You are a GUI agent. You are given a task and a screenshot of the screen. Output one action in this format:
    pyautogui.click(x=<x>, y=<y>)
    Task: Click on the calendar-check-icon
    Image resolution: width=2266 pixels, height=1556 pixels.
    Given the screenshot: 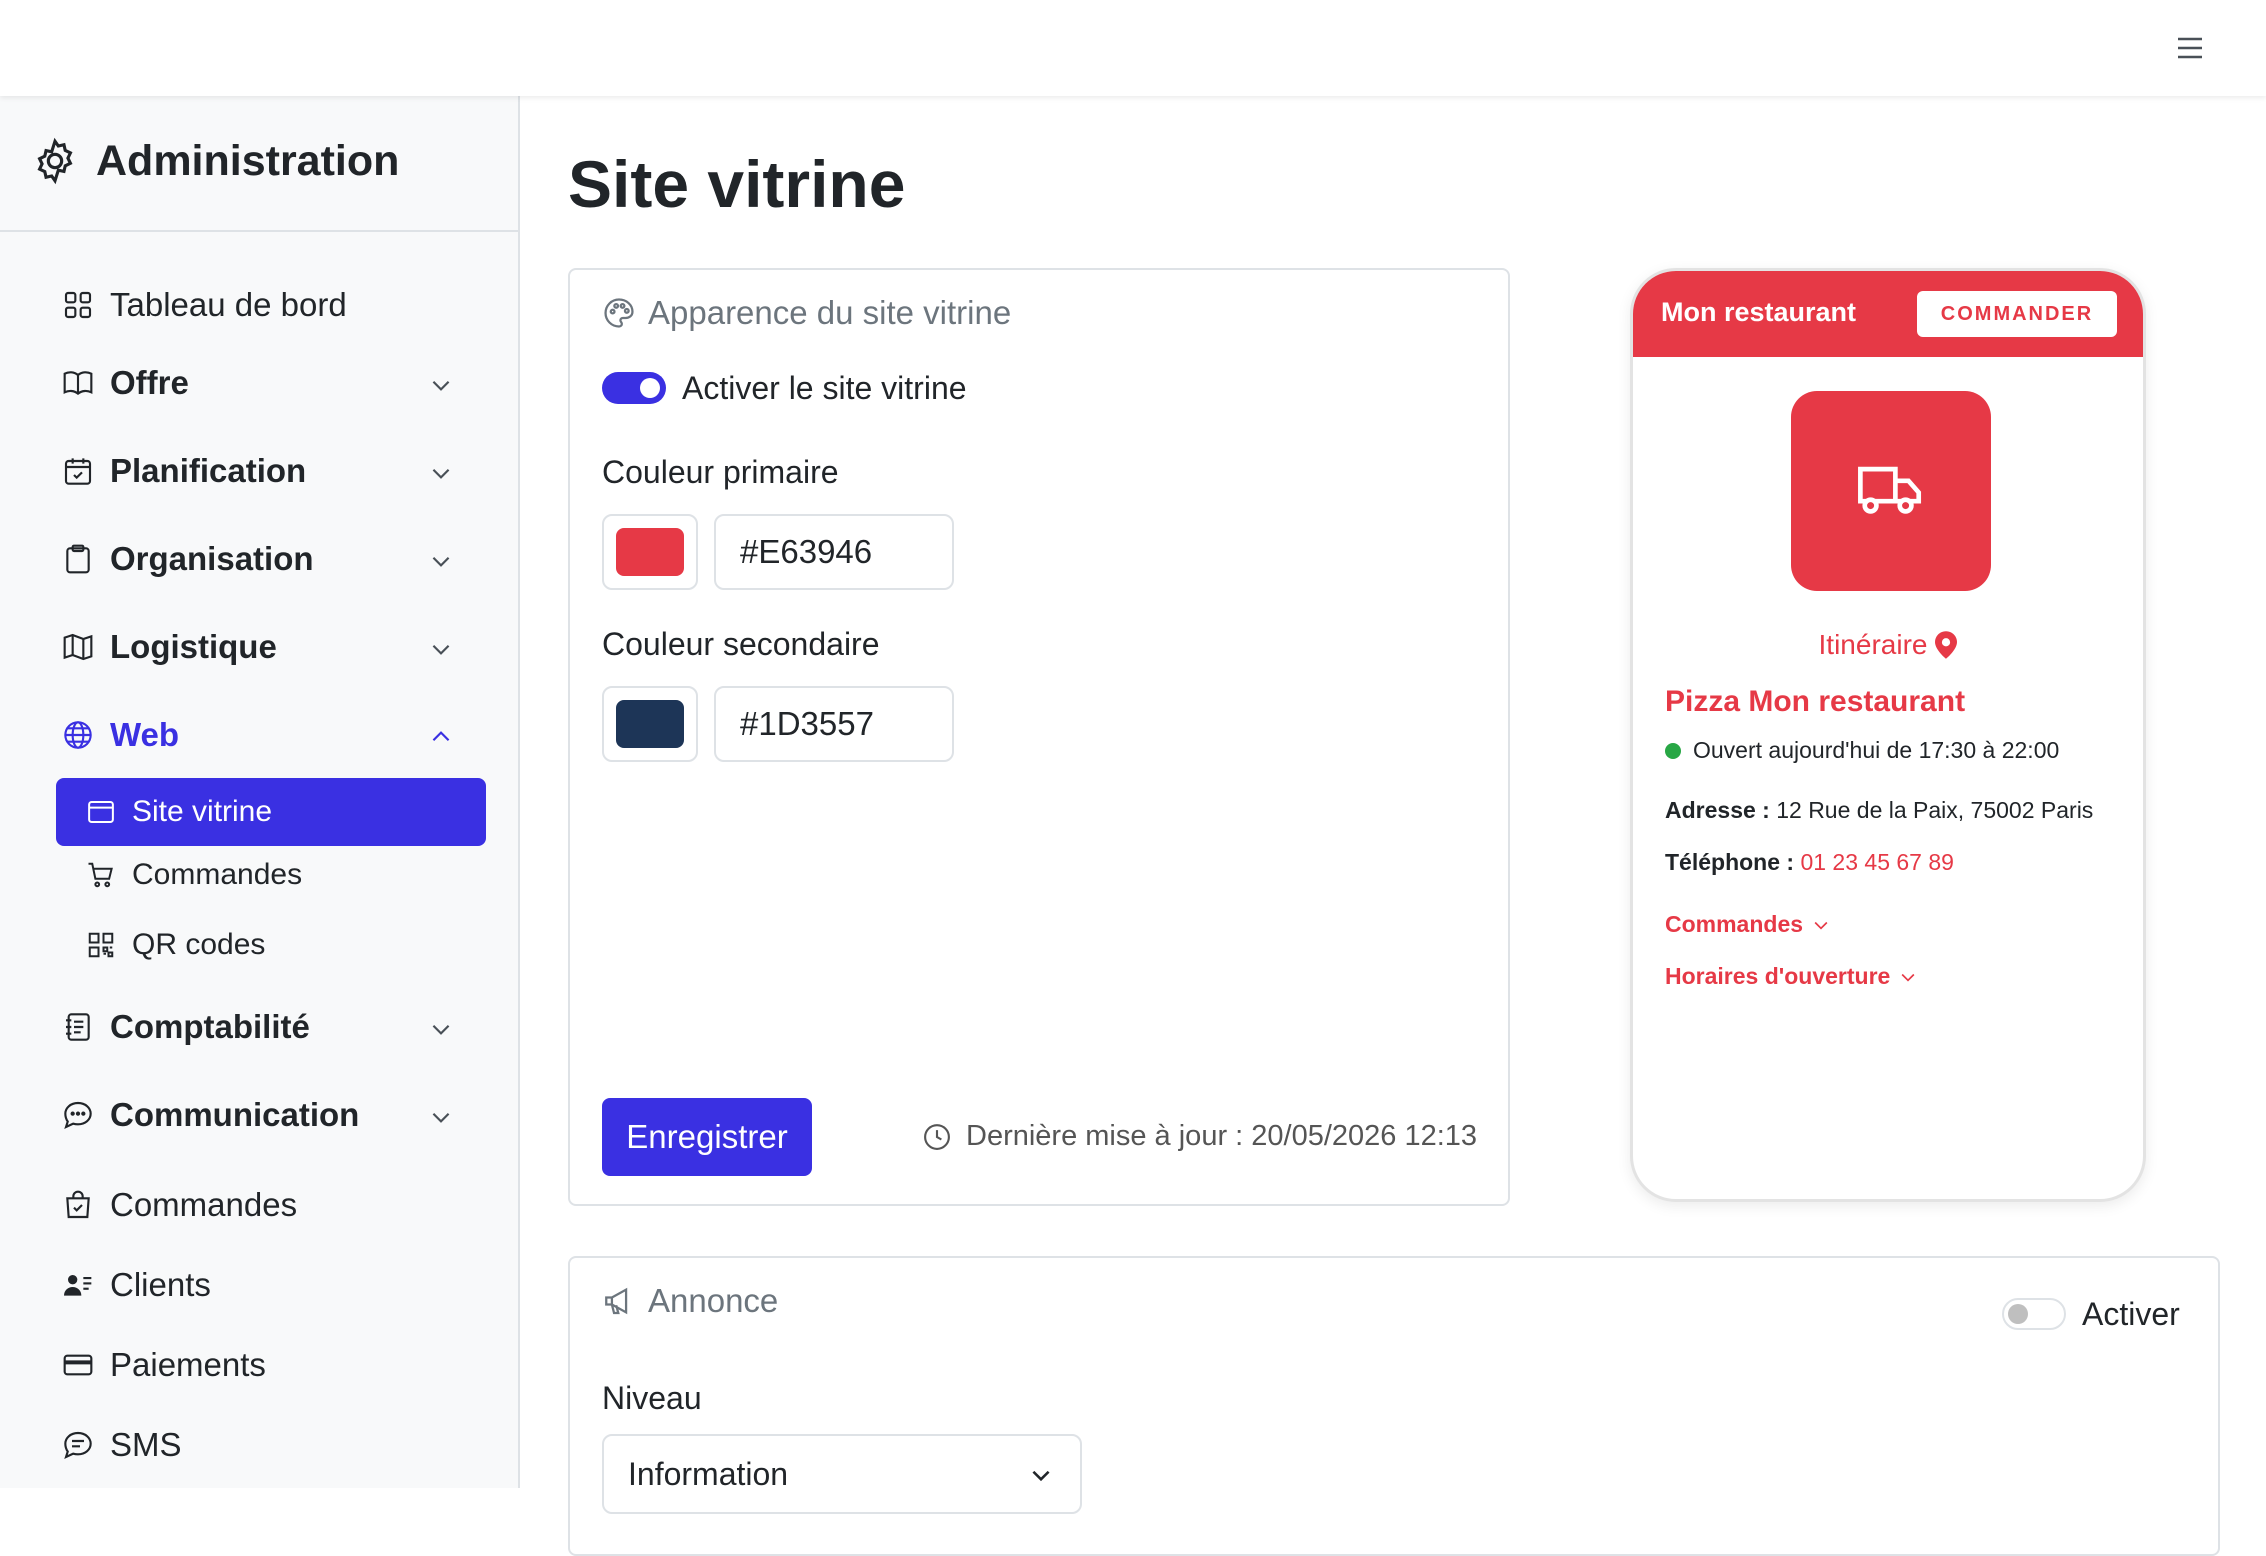 What is the action you would take?
    pyautogui.click(x=78, y=471)
    